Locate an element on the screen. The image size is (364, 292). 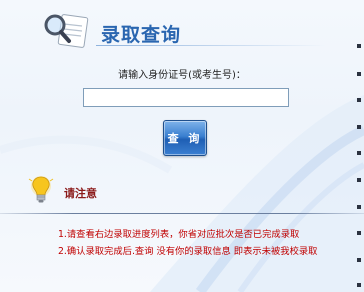
lightbulb-icon is located at coordinates (41, 191).